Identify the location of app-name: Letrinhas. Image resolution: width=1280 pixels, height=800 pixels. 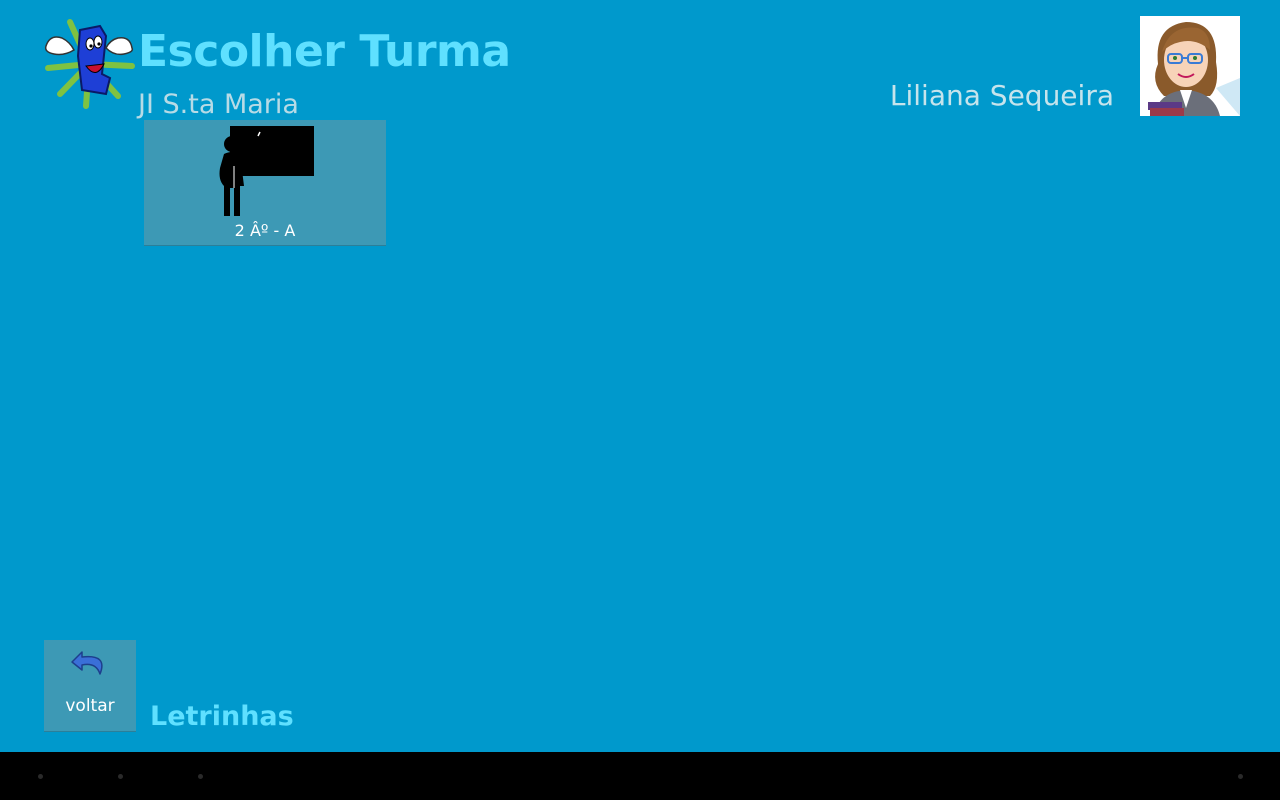
(222, 716).